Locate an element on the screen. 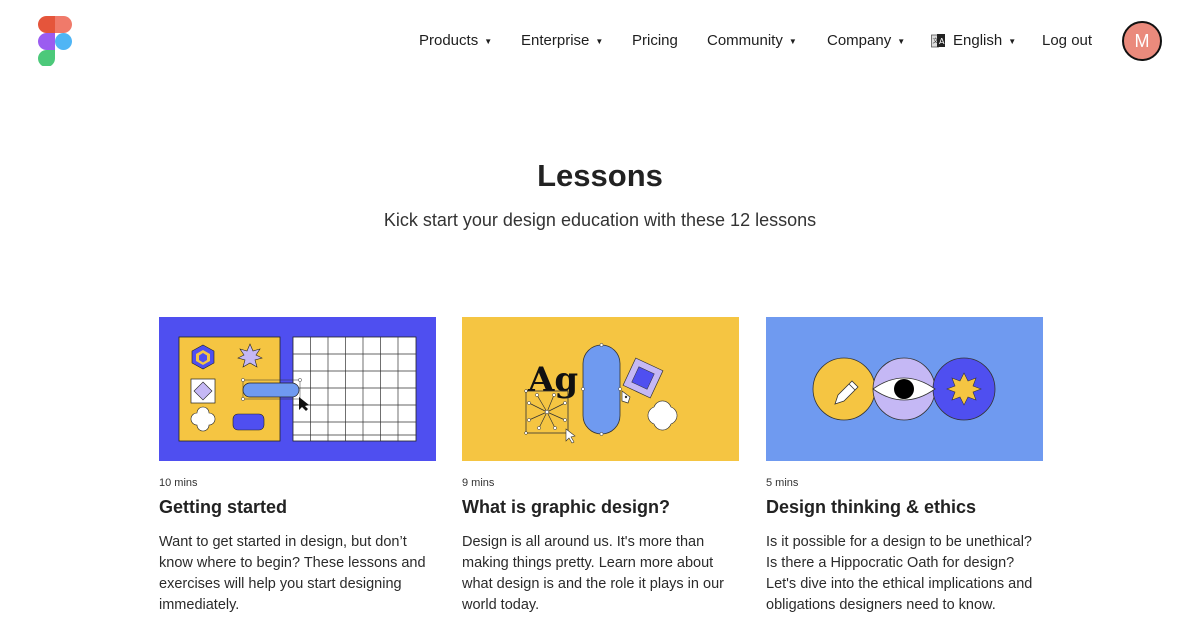  lesson-duration: 5 mins is located at coordinates (782, 483).